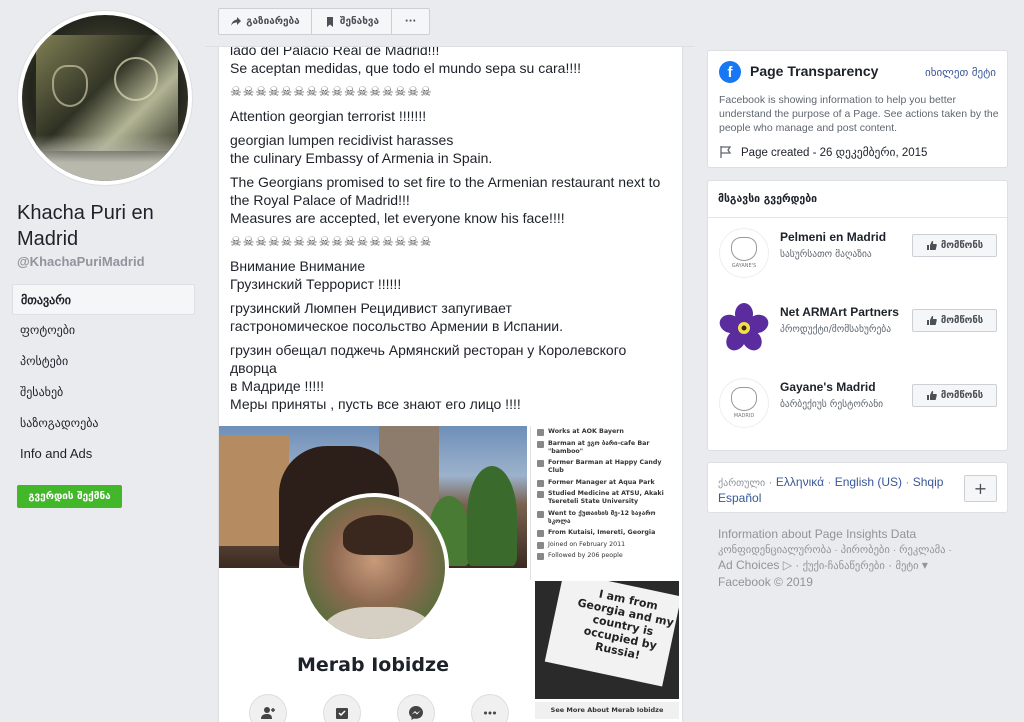 Image resolution: width=1024 pixels, height=722 pixels. What do you see at coordinates (416, 708) in the screenshot?
I see `messenger-icon` at bounding box center [416, 708].